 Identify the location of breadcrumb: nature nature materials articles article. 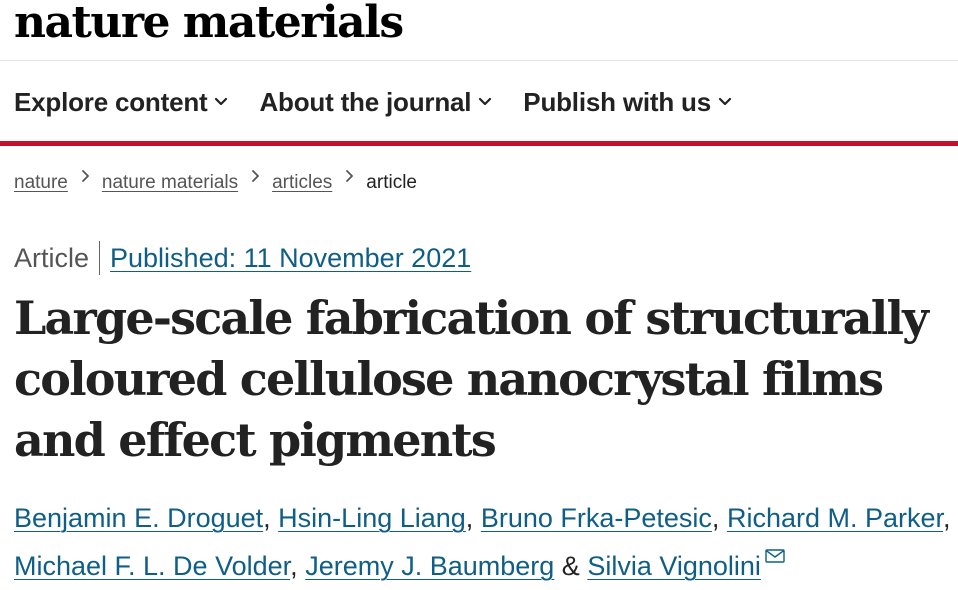
(215, 182).